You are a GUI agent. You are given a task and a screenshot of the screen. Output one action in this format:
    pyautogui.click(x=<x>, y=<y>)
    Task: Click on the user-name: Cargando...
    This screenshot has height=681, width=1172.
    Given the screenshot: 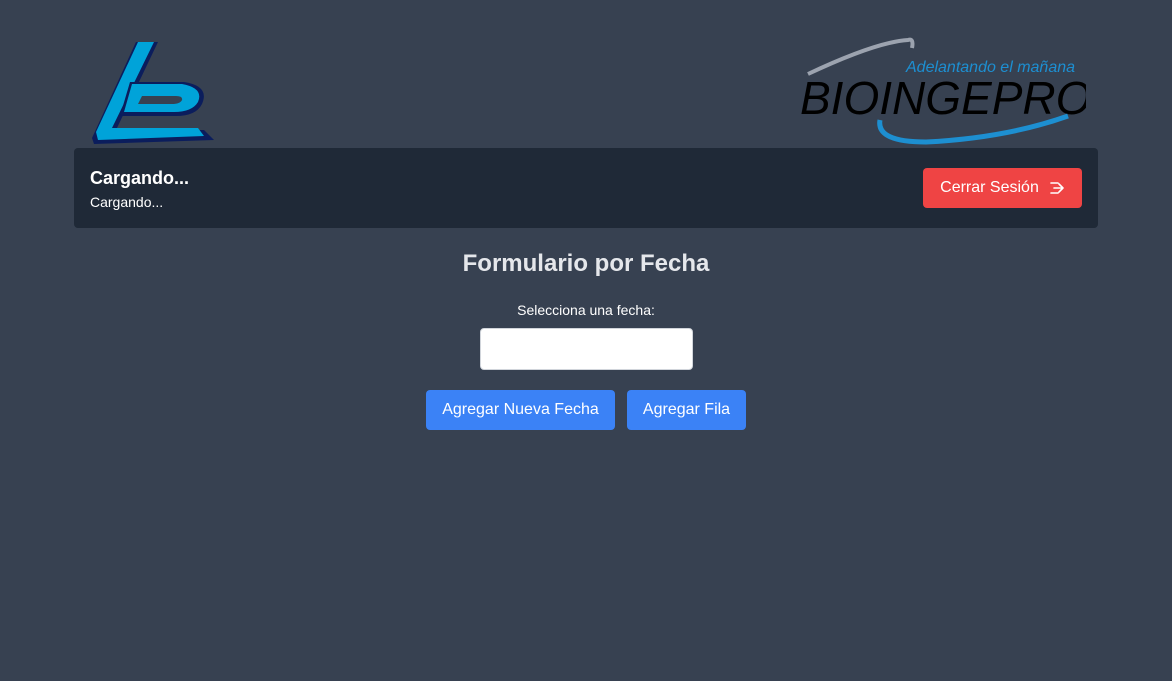 What is the action you would take?
    pyautogui.click(x=140, y=178)
    